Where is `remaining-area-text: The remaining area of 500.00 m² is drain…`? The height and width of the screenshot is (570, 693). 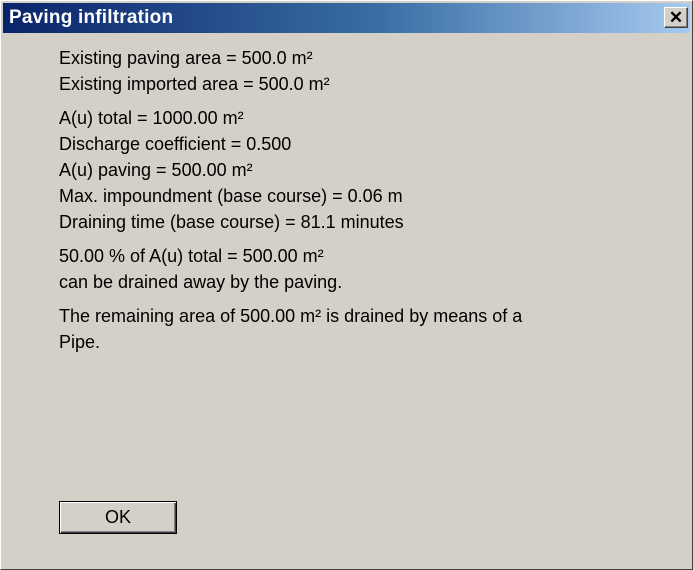
remaining-area-text: The remaining area of 500.00 m² is drain… is located at coordinates (291, 316).